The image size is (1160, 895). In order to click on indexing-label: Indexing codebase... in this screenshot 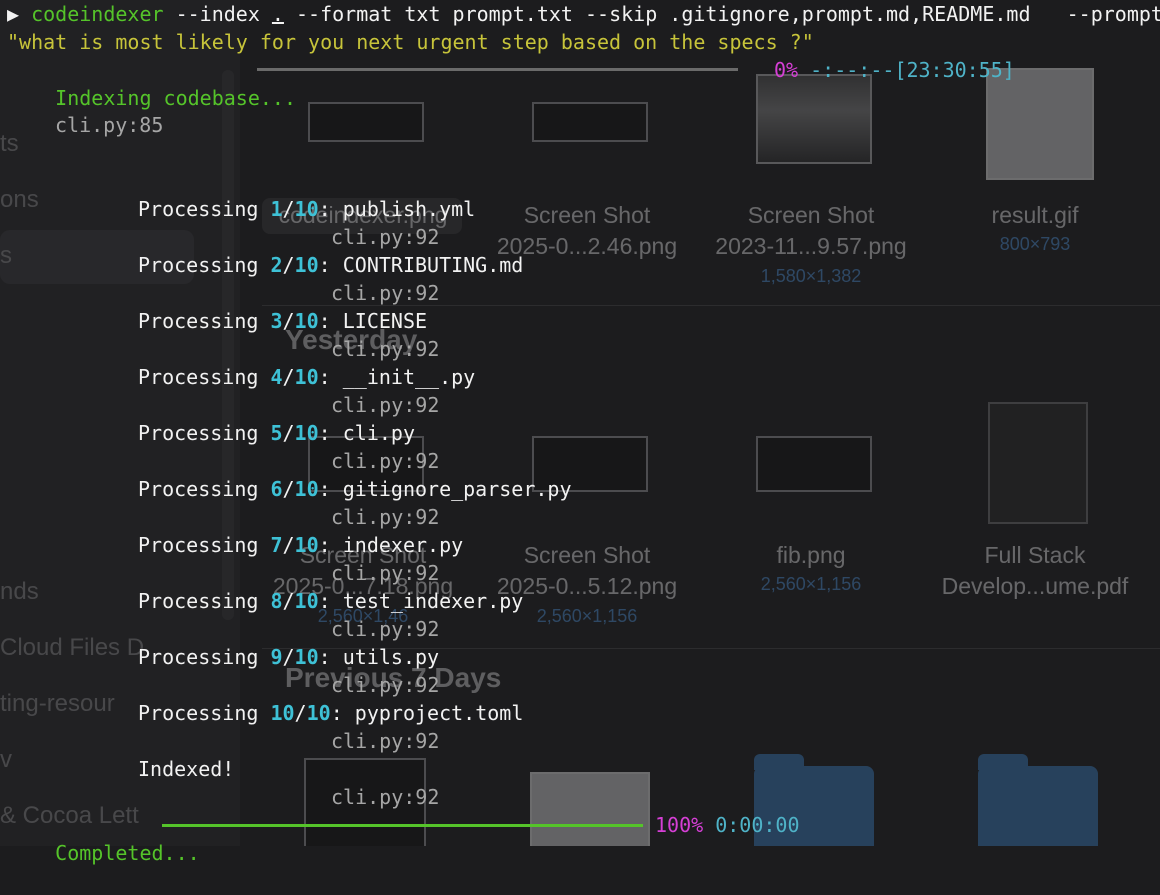, I will do `click(175, 98)`.